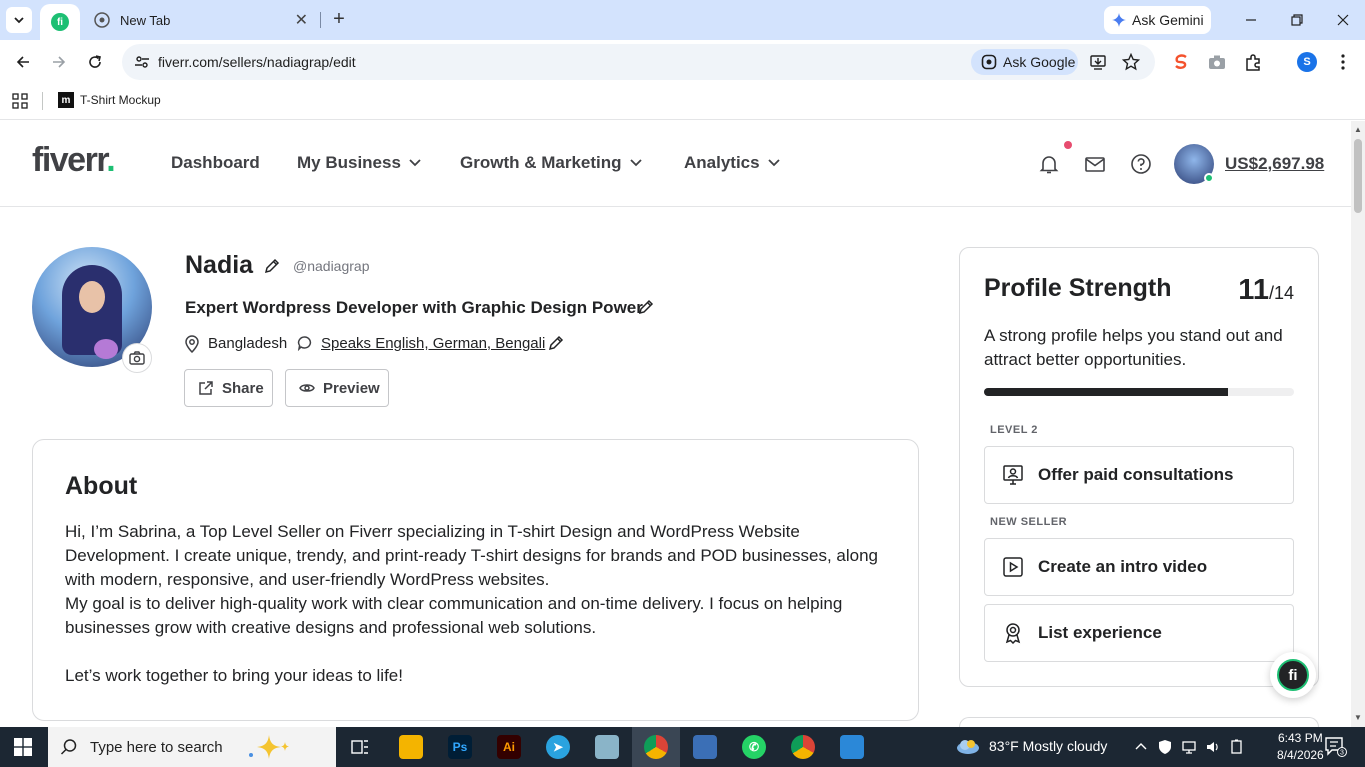  I want to click on tray-chevron-up-icon, so click(1141, 747).